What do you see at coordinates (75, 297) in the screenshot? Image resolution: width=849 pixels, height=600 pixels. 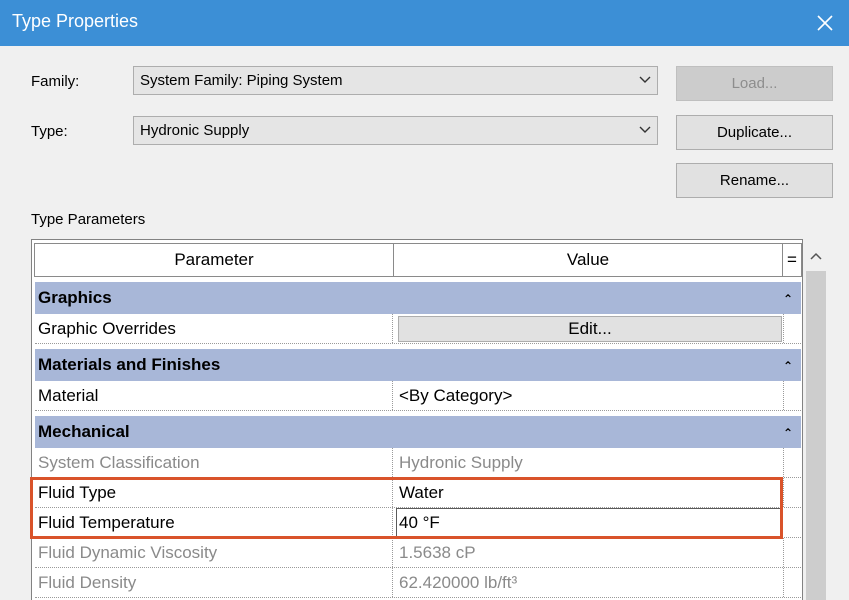 I see `group-label: Graphics` at bounding box center [75, 297].